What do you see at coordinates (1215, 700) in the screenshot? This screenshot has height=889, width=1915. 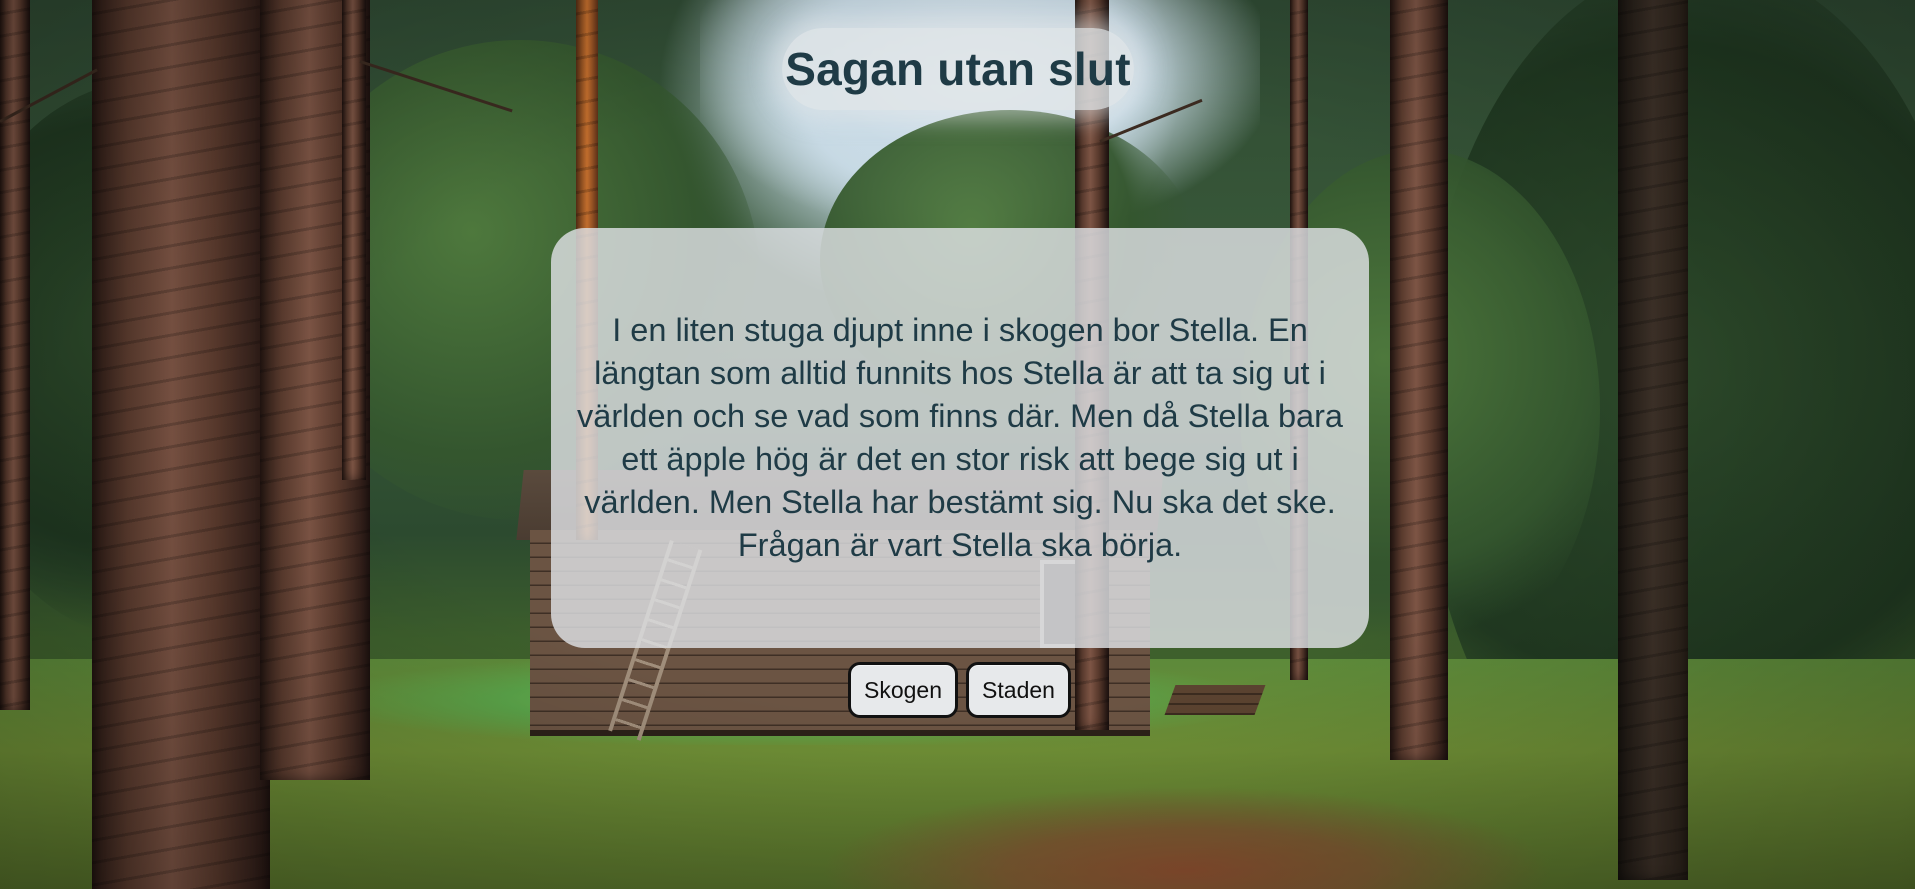 I see `cabin-steps` at bounding box center [1215, 700].